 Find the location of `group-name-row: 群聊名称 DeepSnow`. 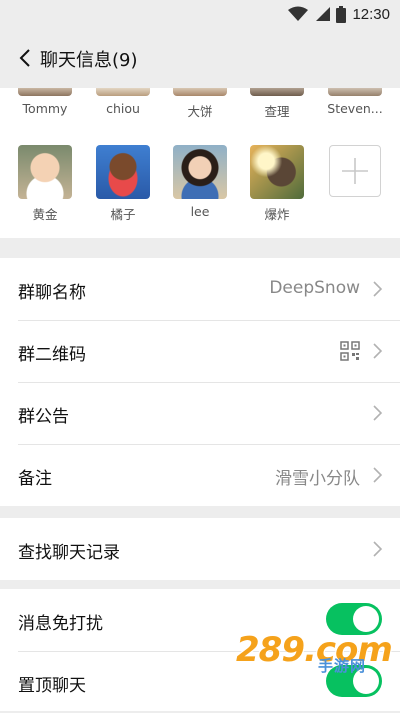

group-name-row: 群聊名称 DeepSnow is located at coordinates (200, 289).